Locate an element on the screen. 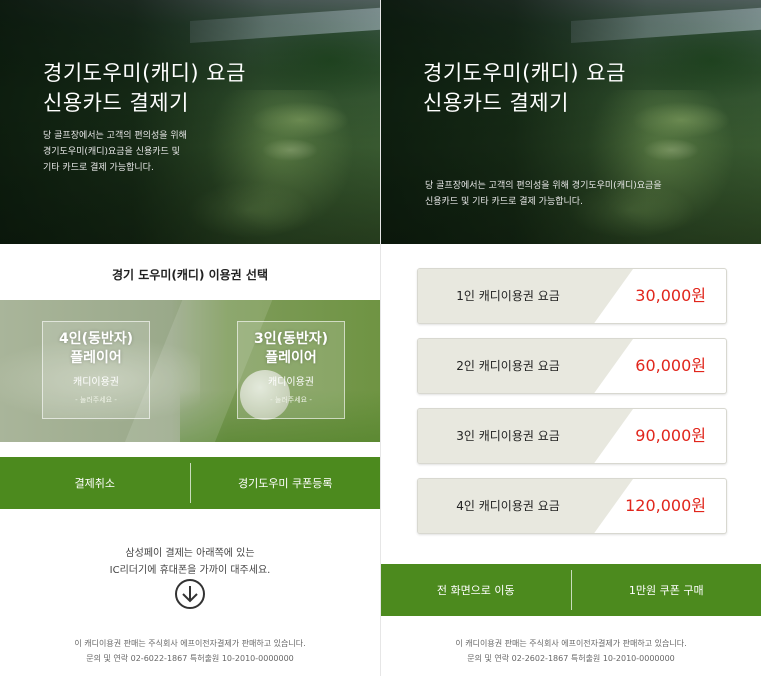  price-label-bg: 2인 캐디이용권 요금 is located at coordinates (525, 366).